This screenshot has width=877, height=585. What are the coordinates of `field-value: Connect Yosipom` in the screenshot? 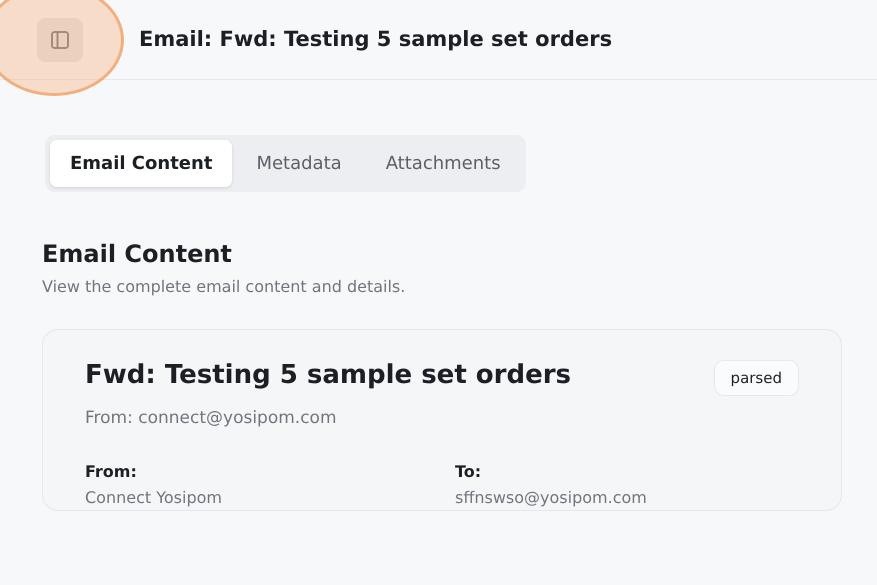 It's located at (154, 497).